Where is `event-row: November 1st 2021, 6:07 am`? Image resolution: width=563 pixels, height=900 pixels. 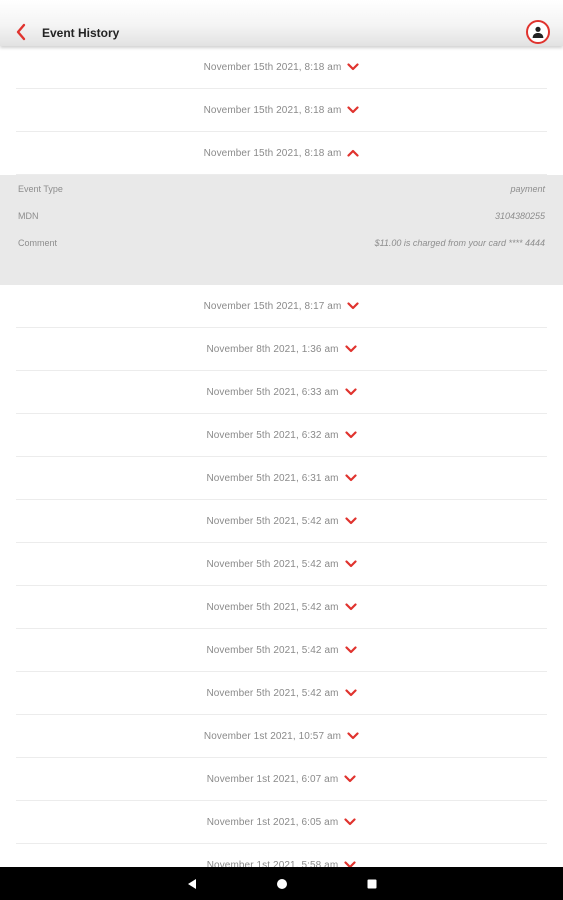 event-row: November 1st 2021, 6:07 am is located at coordinates (281, 779).